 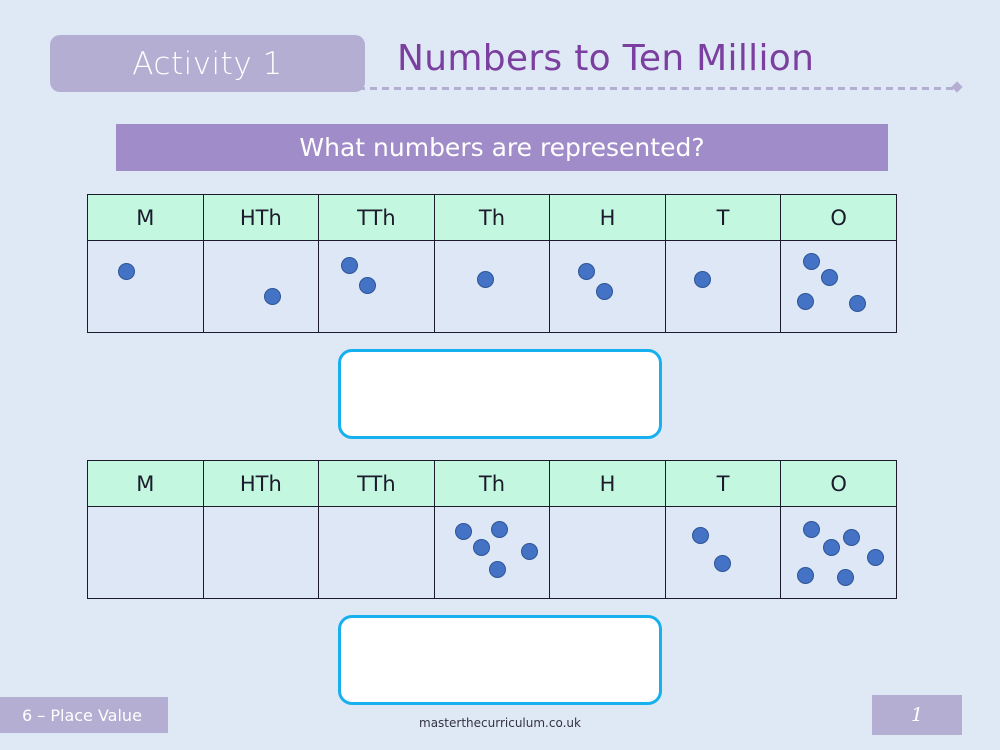 I want to click on question-banner: What numbers are represented?, so click(x=502, y=147).